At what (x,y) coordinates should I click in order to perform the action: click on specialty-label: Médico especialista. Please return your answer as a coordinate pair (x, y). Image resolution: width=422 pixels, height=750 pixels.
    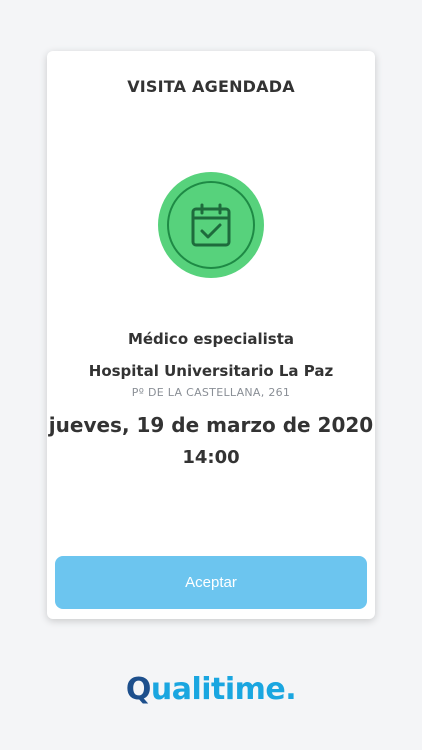
    Looking at the image, I should click on (211, 339).